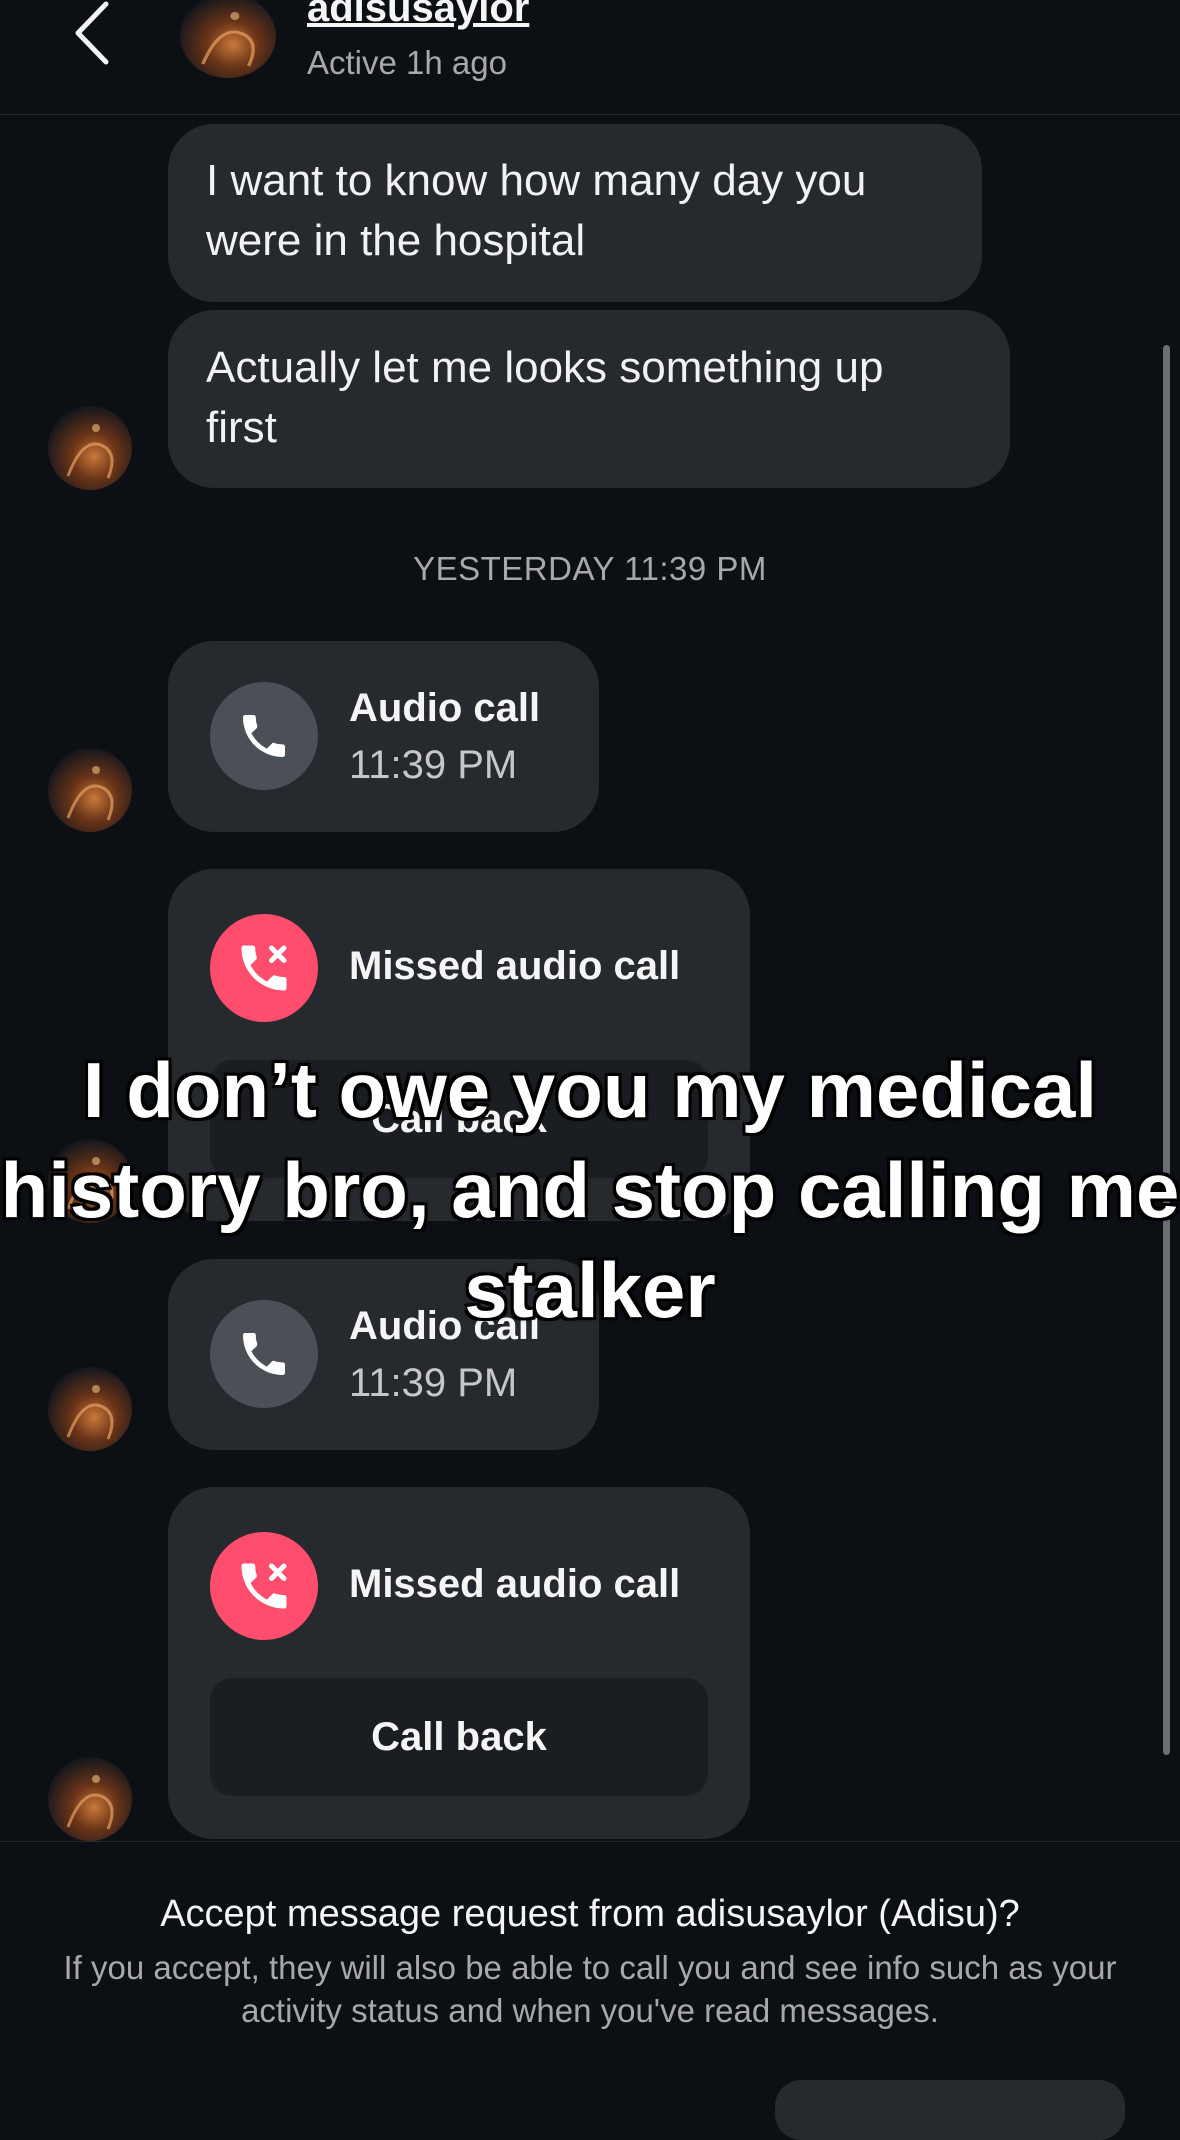  I want to click on header-username: adisusaylor, so click(418, 15).